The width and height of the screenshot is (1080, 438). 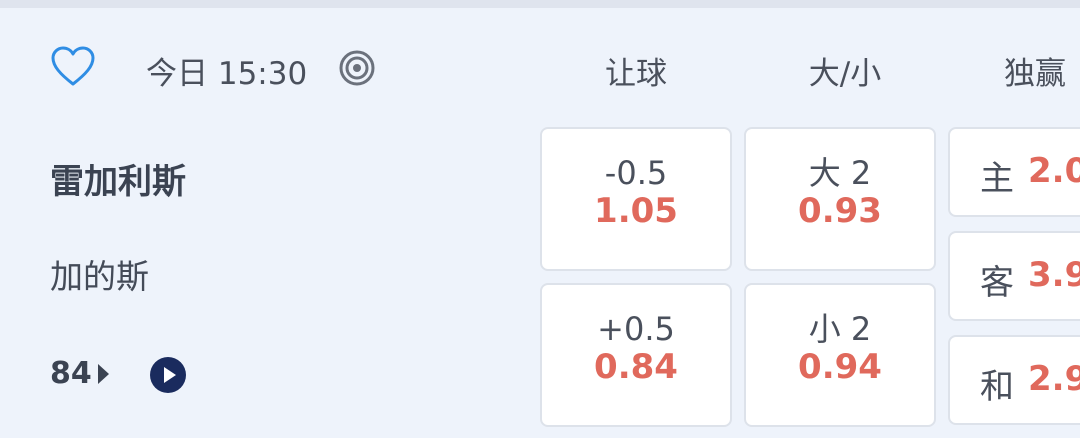 What do you see at coordinates (73, 67) in the screenshot?
I see `favorite-heart-icon` at bounding box center [73, 67].